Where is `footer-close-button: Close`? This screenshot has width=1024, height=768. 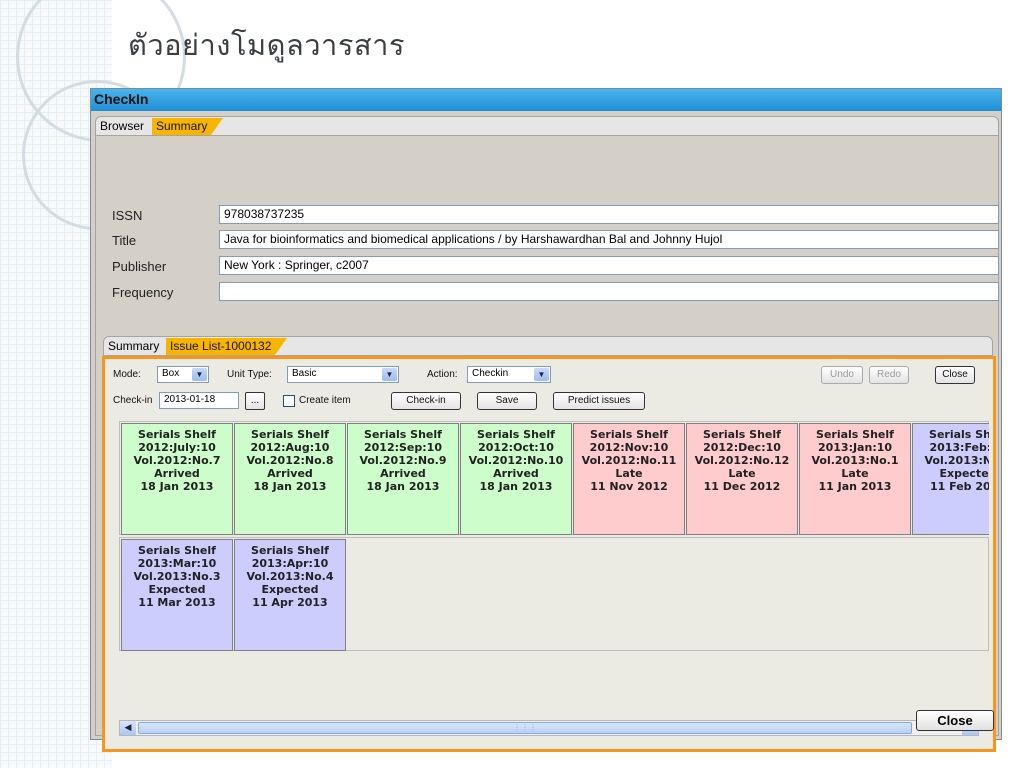 footer-close-button: Close is located at coordinates (955, 720).